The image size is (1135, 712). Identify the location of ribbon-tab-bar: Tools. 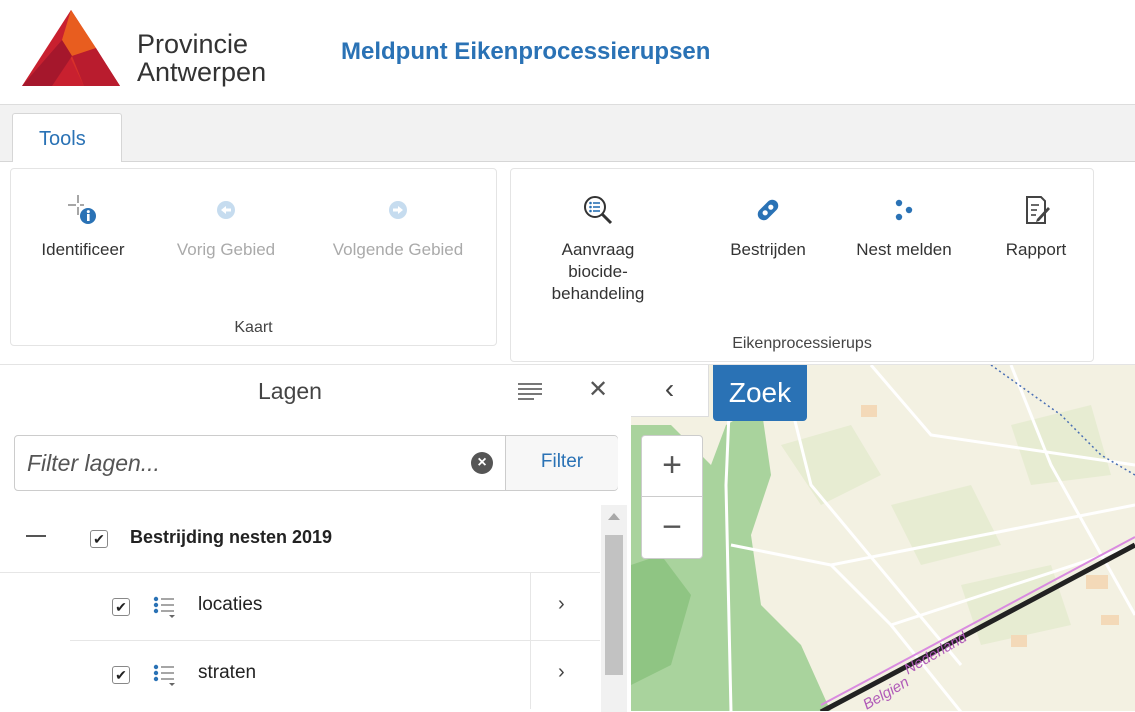
(567, 134).